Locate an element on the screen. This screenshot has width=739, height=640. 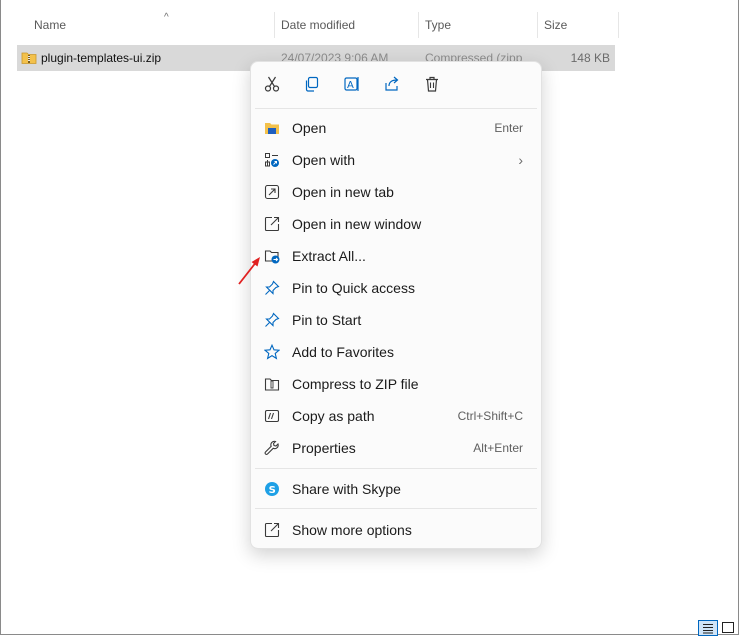
svg-text: S is located at coordinates (272, 490).